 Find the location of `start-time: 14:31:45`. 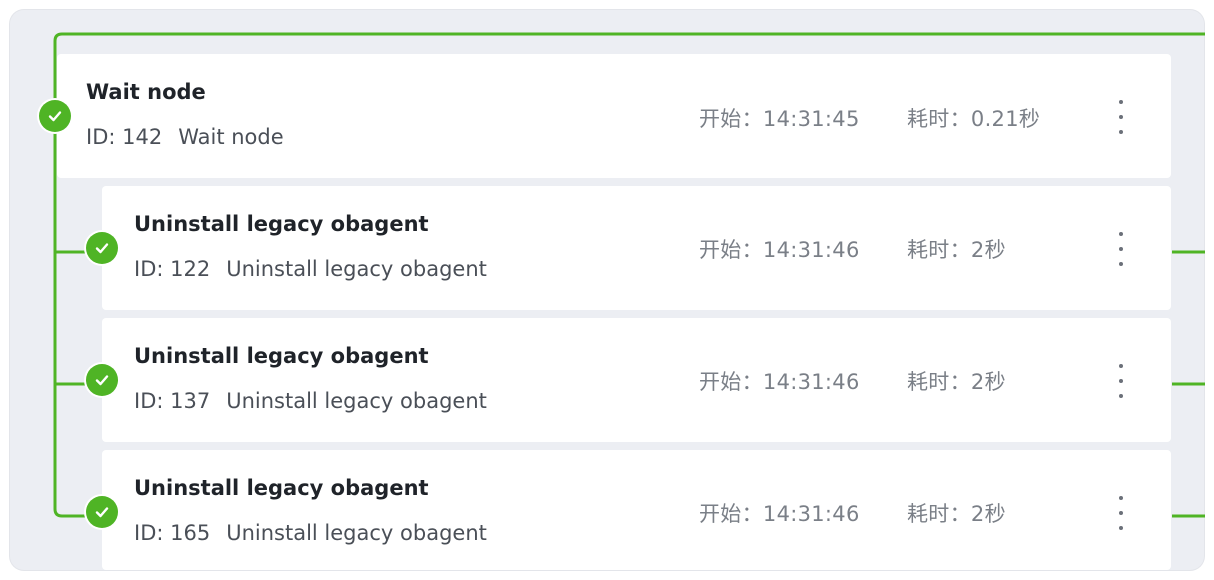

start-time: 14:31:45 is located at coordinates (811, 119).